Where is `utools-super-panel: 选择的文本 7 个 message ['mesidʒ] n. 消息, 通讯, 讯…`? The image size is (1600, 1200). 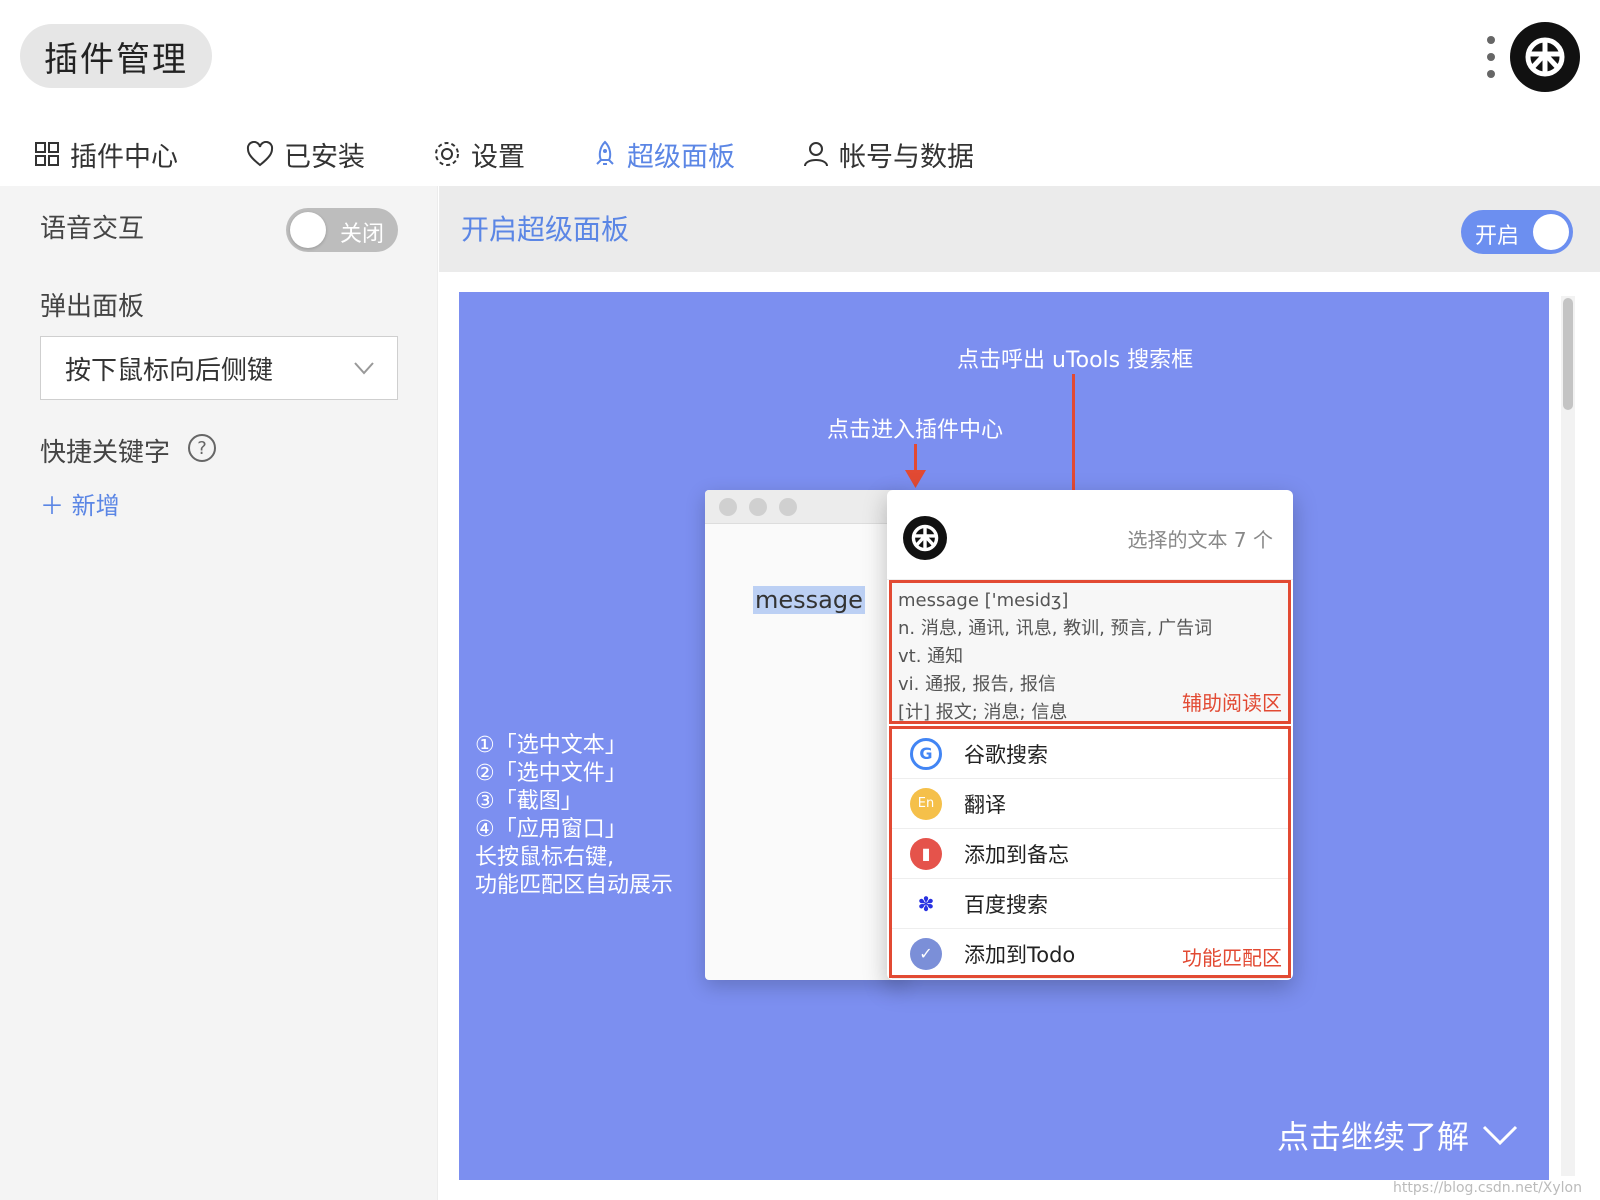 utools-super-panel: 选择的文本 7 个 message ['mesidʒ] n. 消息, 通讯, 讯… is located at coordinates (1090, 735).